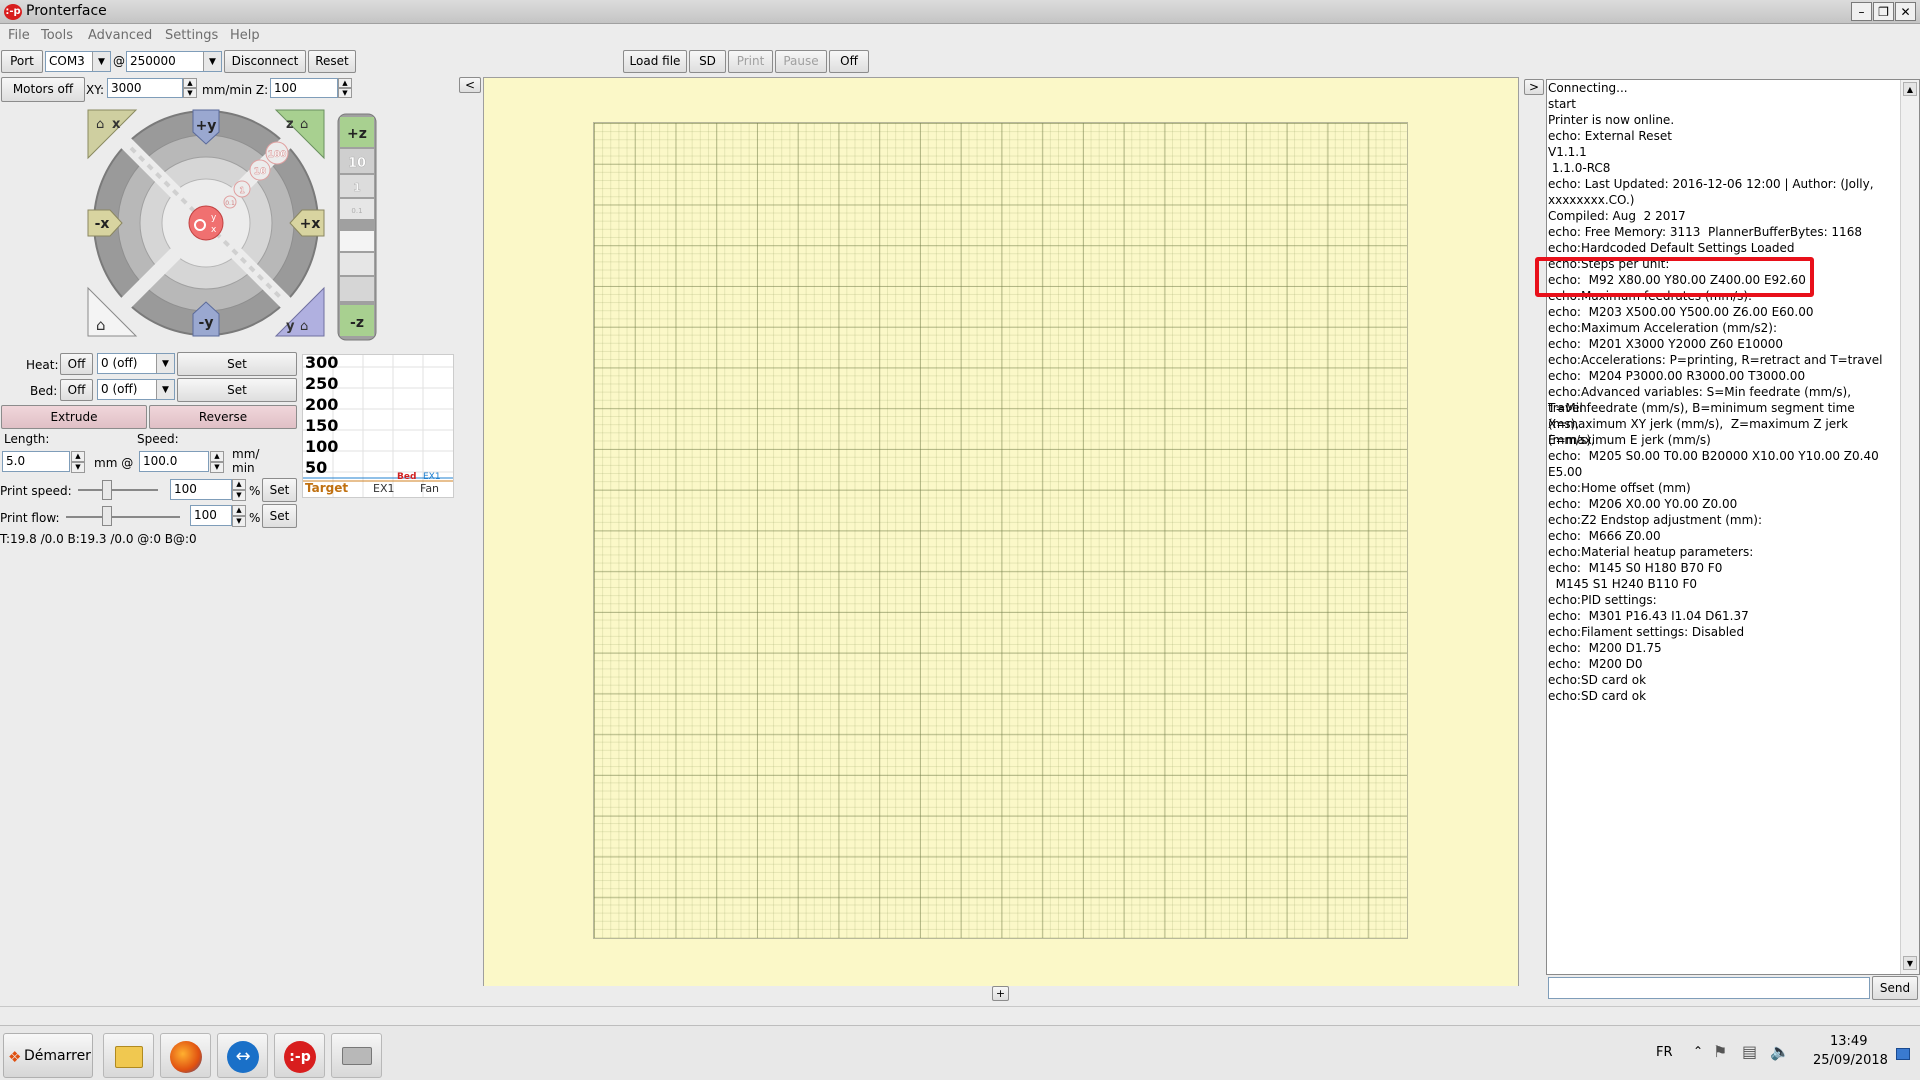 Image resolution: width=1920 pixels, height=1080 pixels. I want to click on print-speed-set-button: Set, so click(279, 490).